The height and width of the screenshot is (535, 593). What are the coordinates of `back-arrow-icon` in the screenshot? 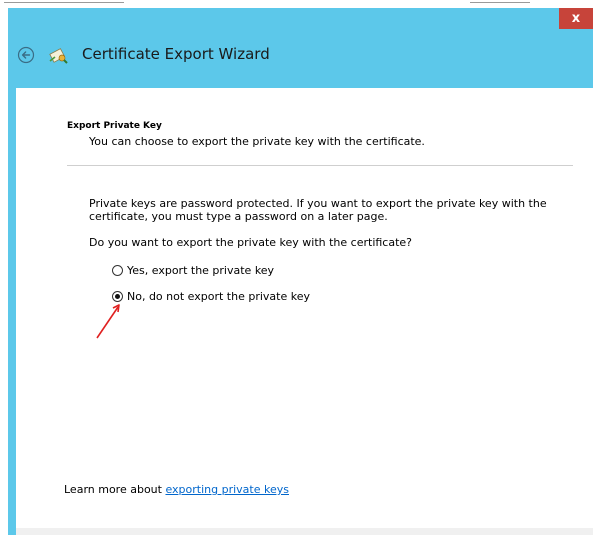 It's located at (26, 55).